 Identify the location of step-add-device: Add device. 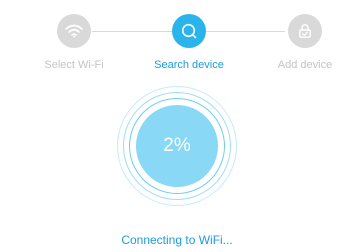
(302, 42).